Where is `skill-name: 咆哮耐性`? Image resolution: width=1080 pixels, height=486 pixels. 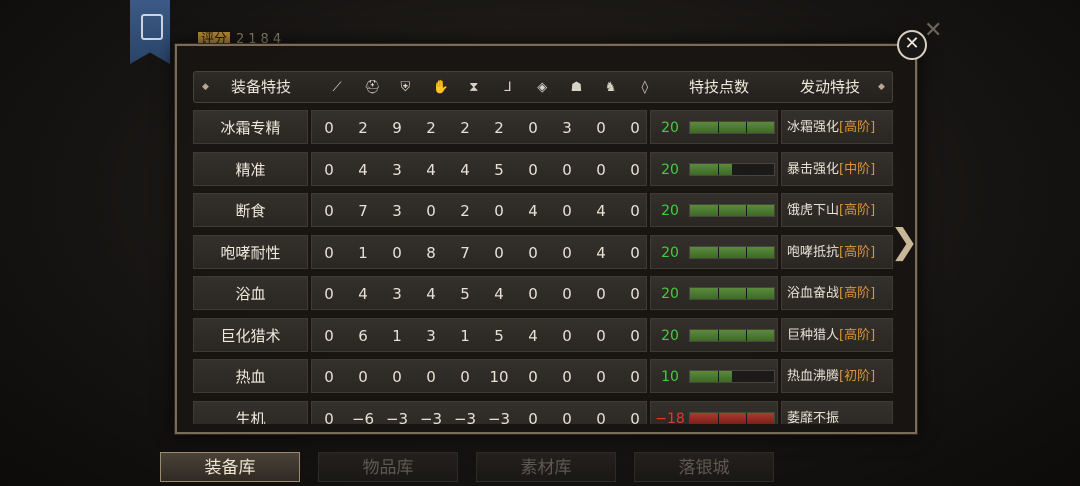 skill-name: 咆哮耐性 is located at coordinates (250, 251).